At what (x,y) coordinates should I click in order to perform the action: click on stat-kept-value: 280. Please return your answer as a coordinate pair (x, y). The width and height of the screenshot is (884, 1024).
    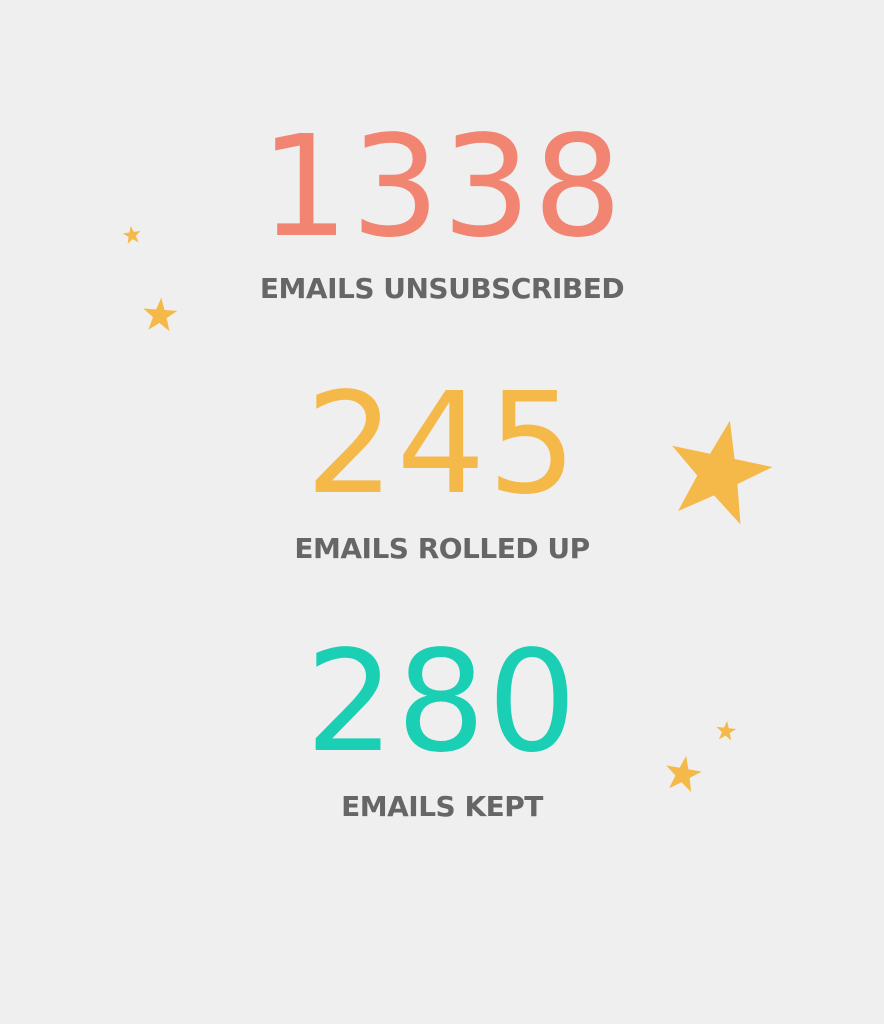
    Looking at the image, I should click on (442, 702).